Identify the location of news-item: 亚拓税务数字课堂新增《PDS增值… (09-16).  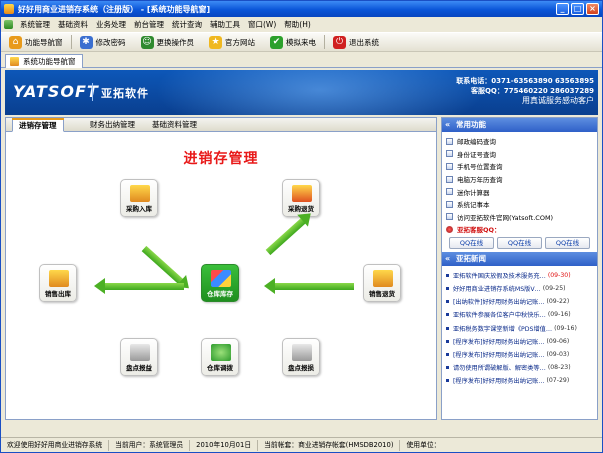
(521, 328).